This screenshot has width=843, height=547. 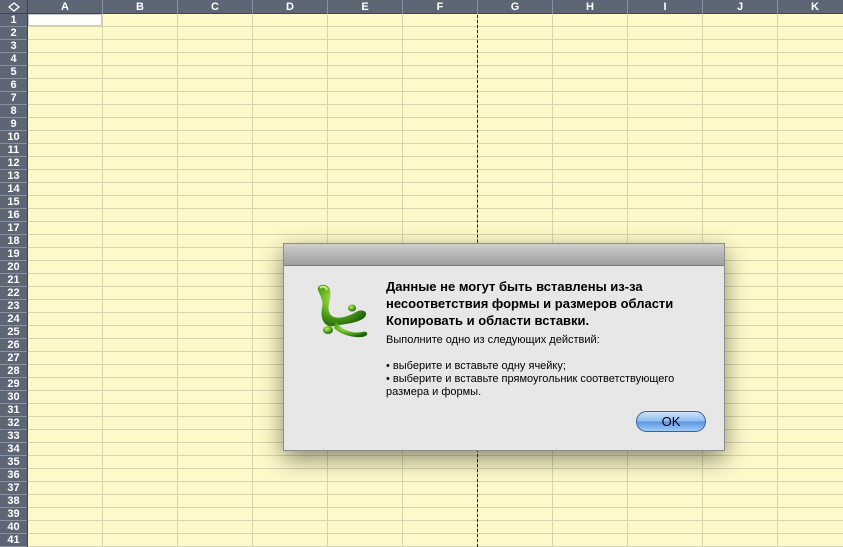 I want to click on row-header-38: 38, so click(x=13, y=501).